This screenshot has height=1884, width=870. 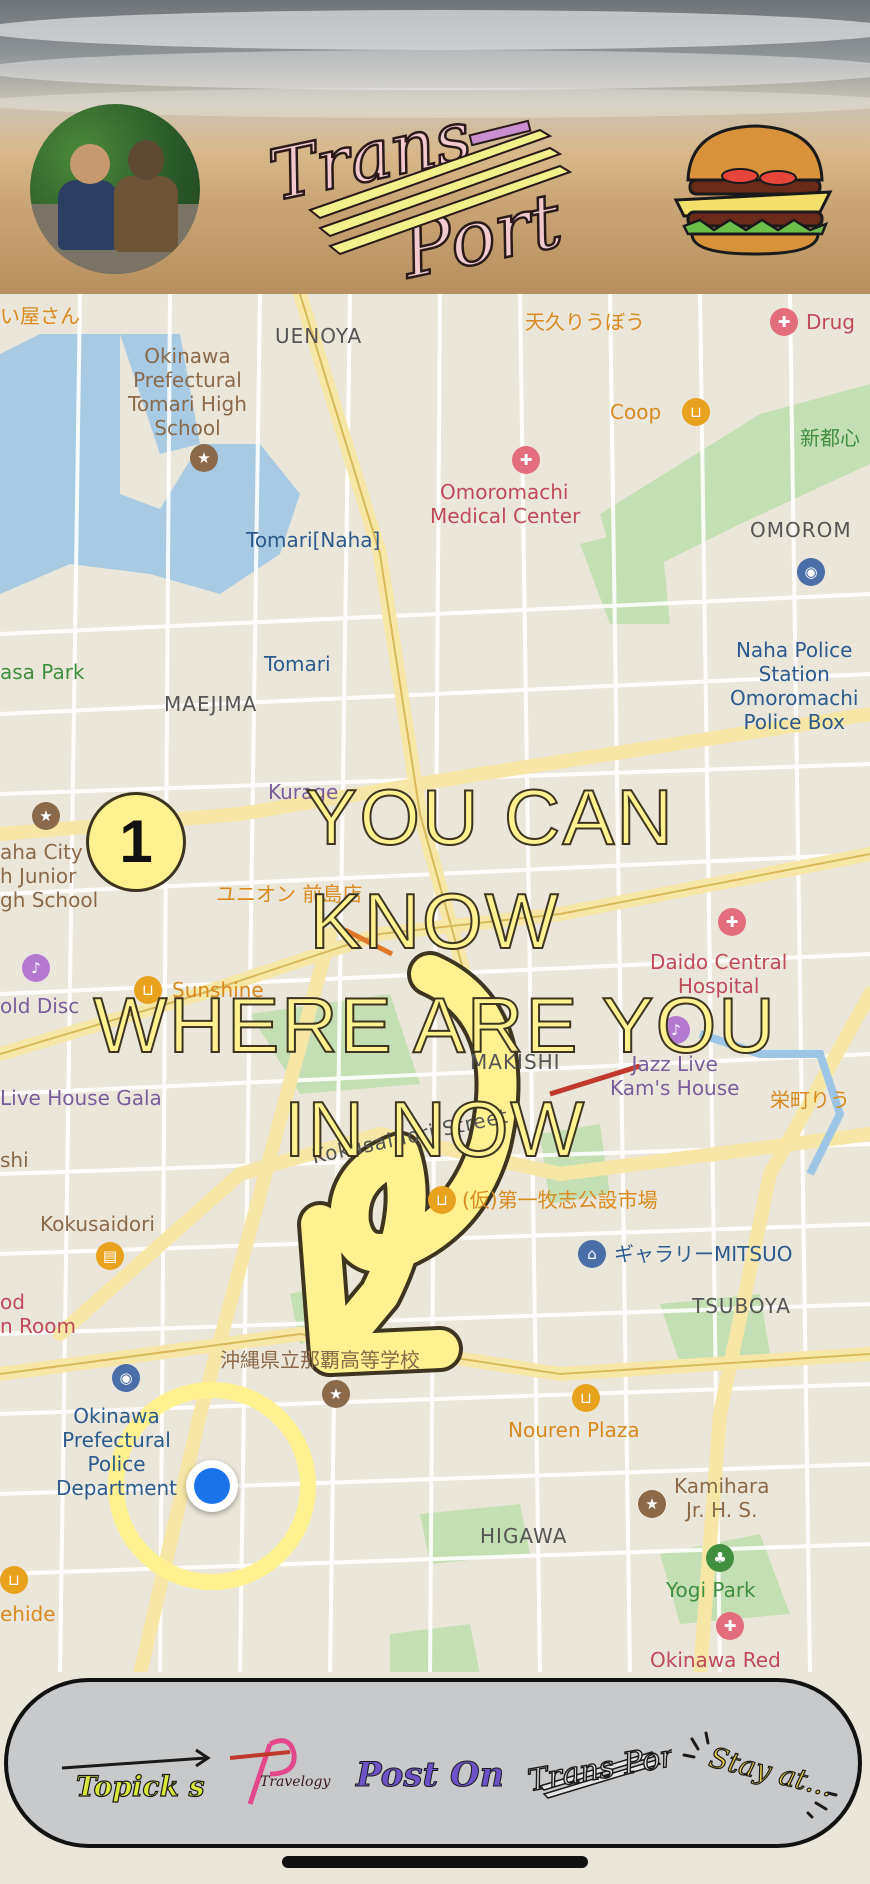 I want to click on svg-text: Post On, so click(x=428, y=1775).